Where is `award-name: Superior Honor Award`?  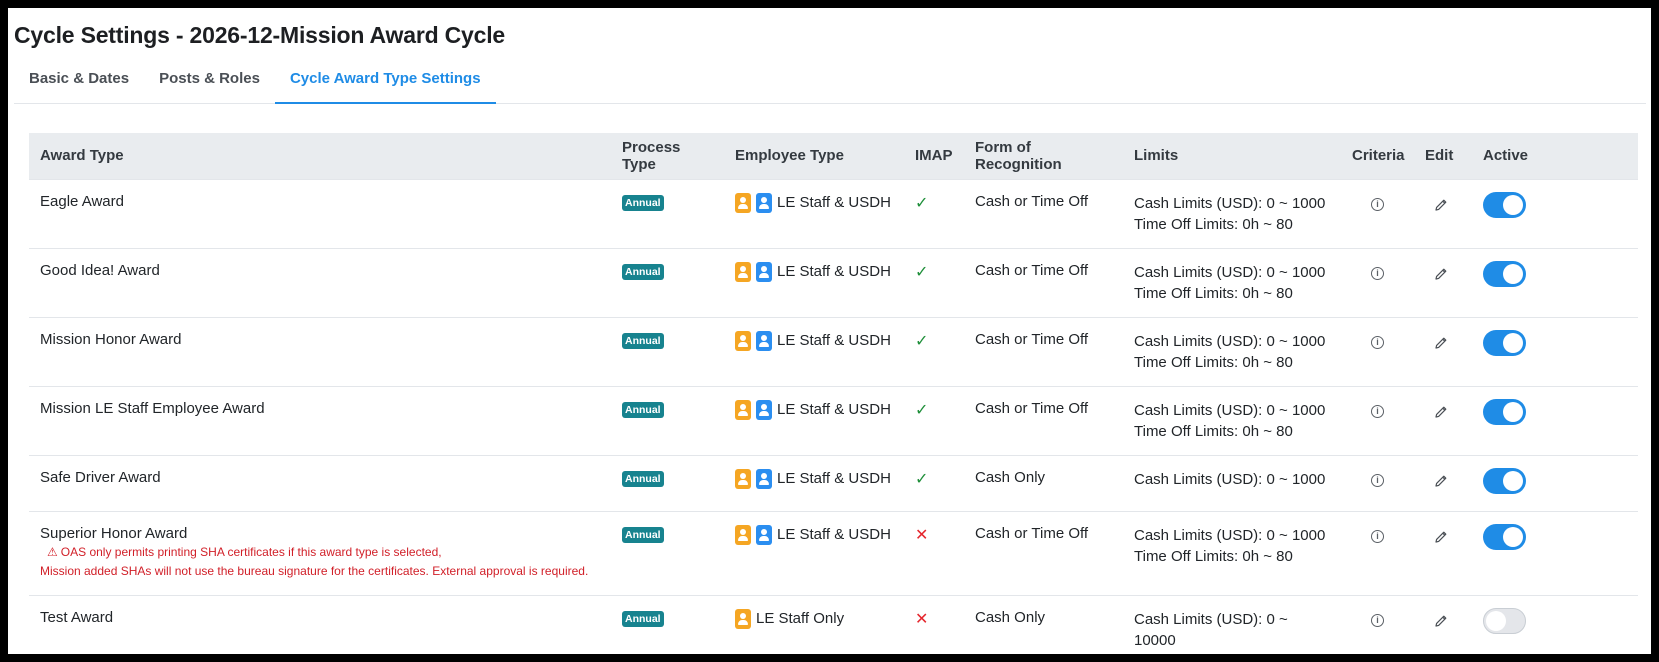
award-name: Superior Honor Award is located at coordinates (114, 533).